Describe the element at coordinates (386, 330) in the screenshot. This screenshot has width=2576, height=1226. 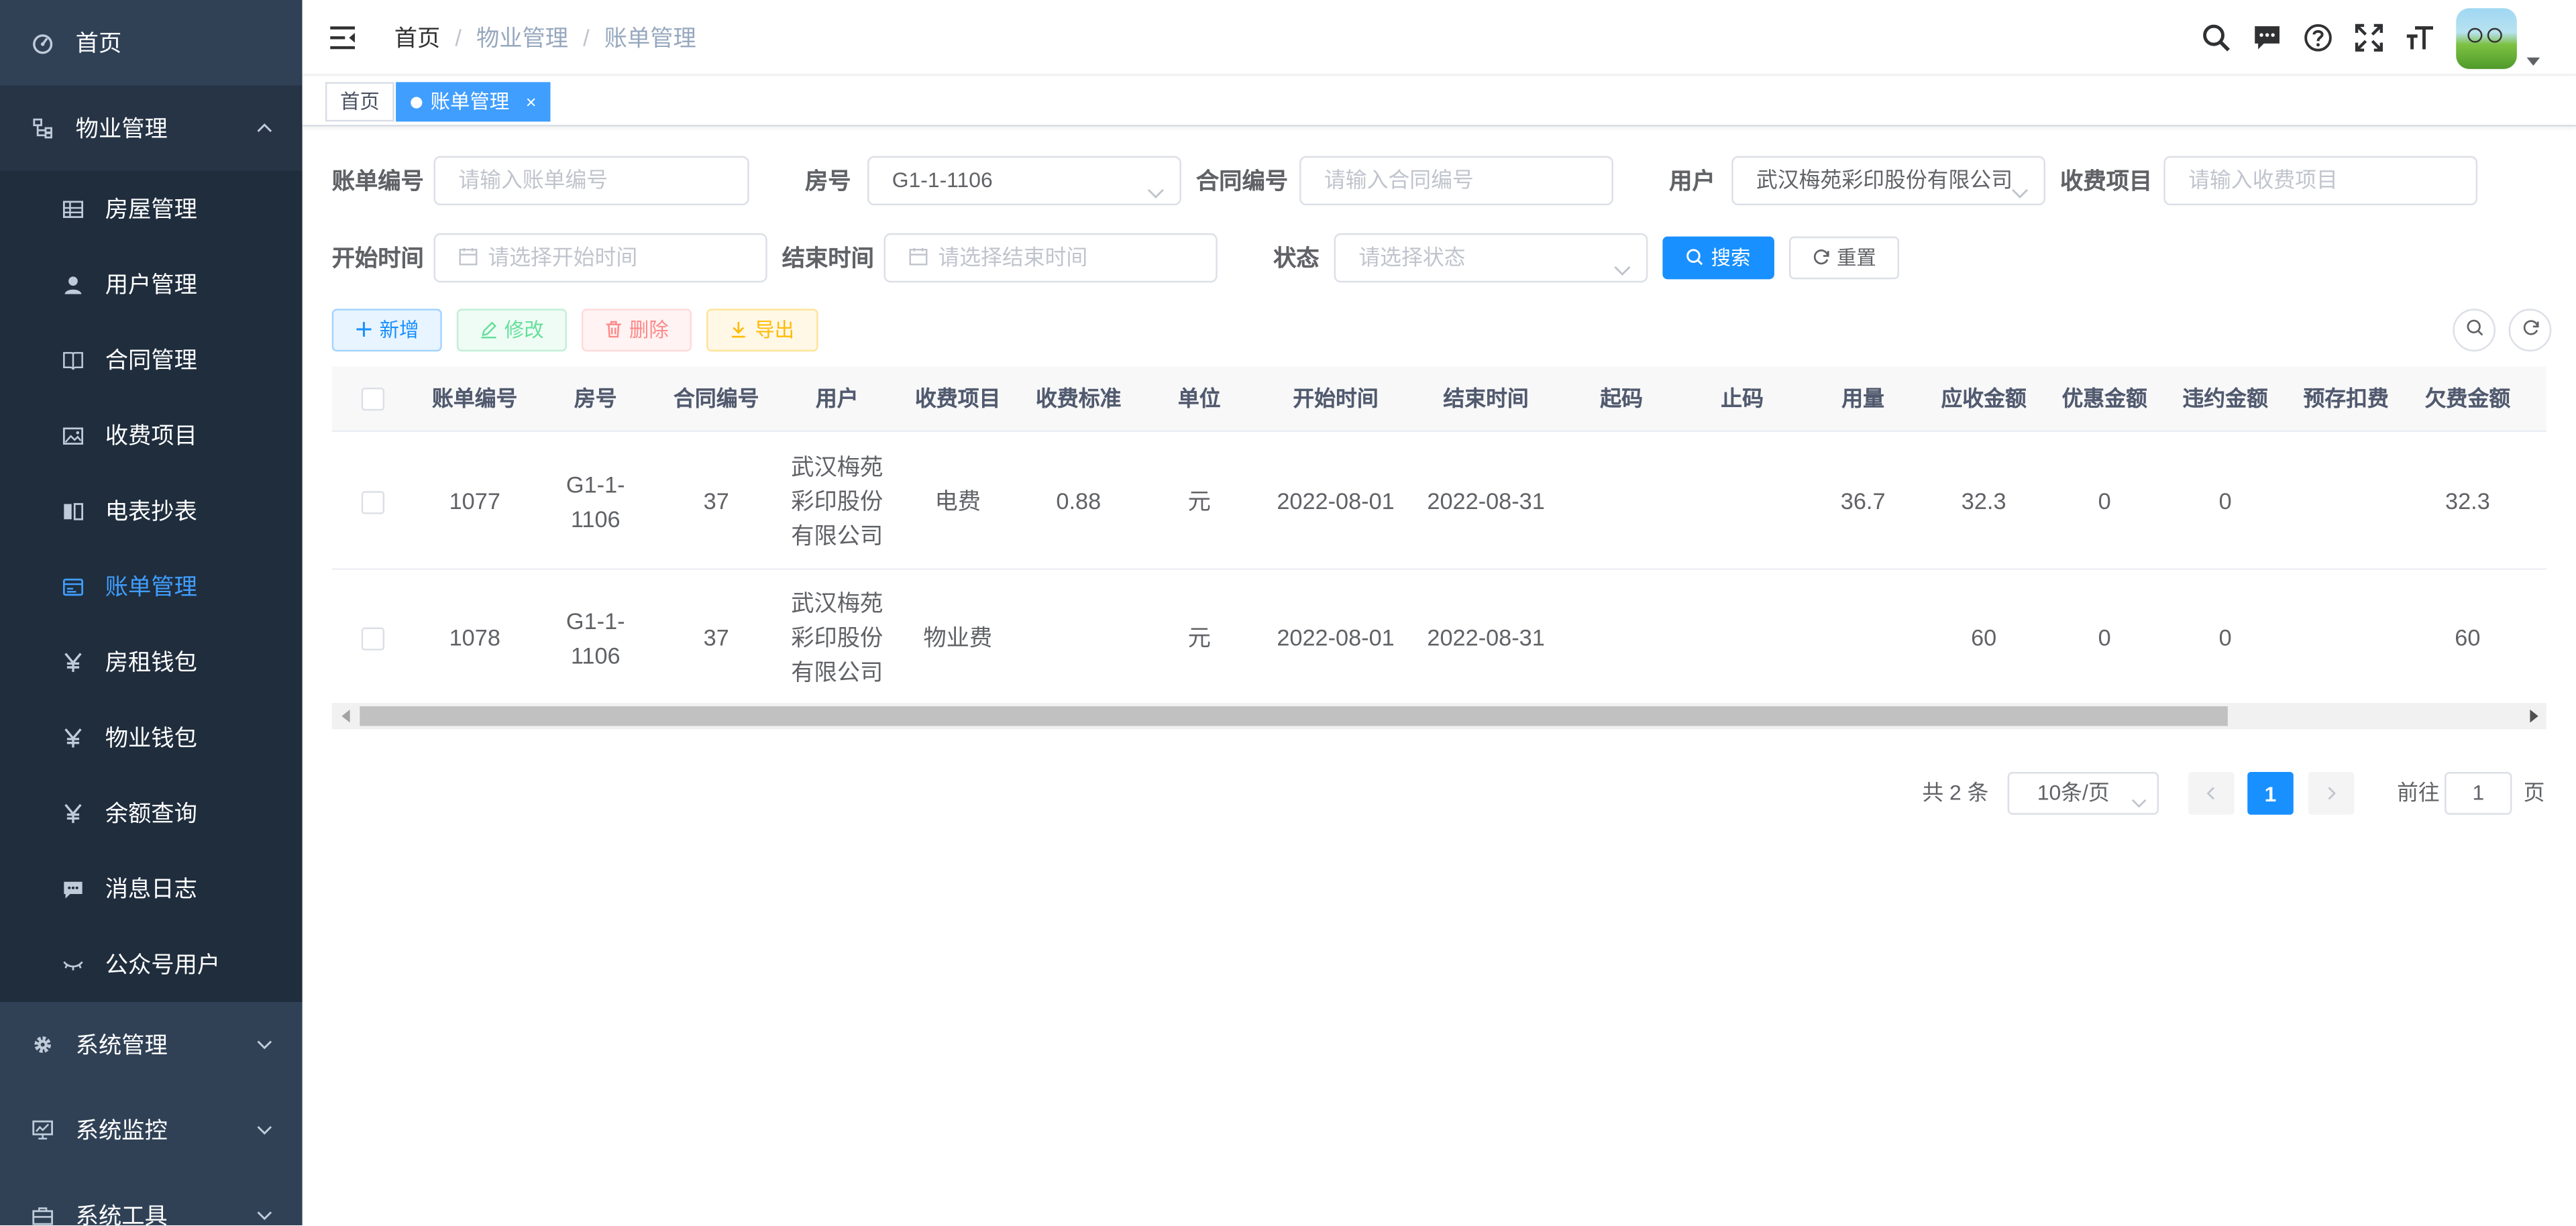
I see `add-button: 新增` at that location.